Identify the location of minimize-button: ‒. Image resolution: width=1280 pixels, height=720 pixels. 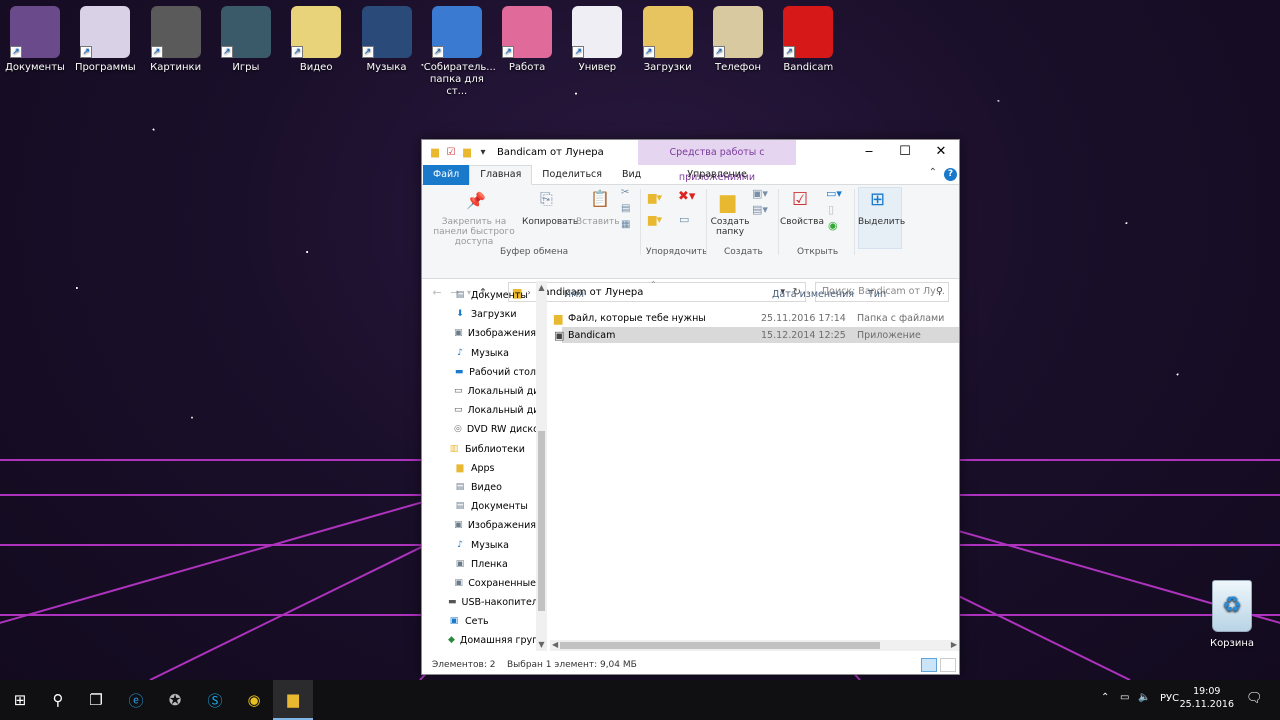
(869, 152).